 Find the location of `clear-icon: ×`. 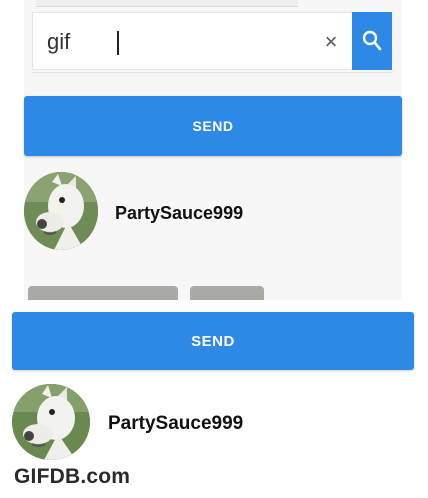

clear-icon: × is located at coordinates (331, 41).